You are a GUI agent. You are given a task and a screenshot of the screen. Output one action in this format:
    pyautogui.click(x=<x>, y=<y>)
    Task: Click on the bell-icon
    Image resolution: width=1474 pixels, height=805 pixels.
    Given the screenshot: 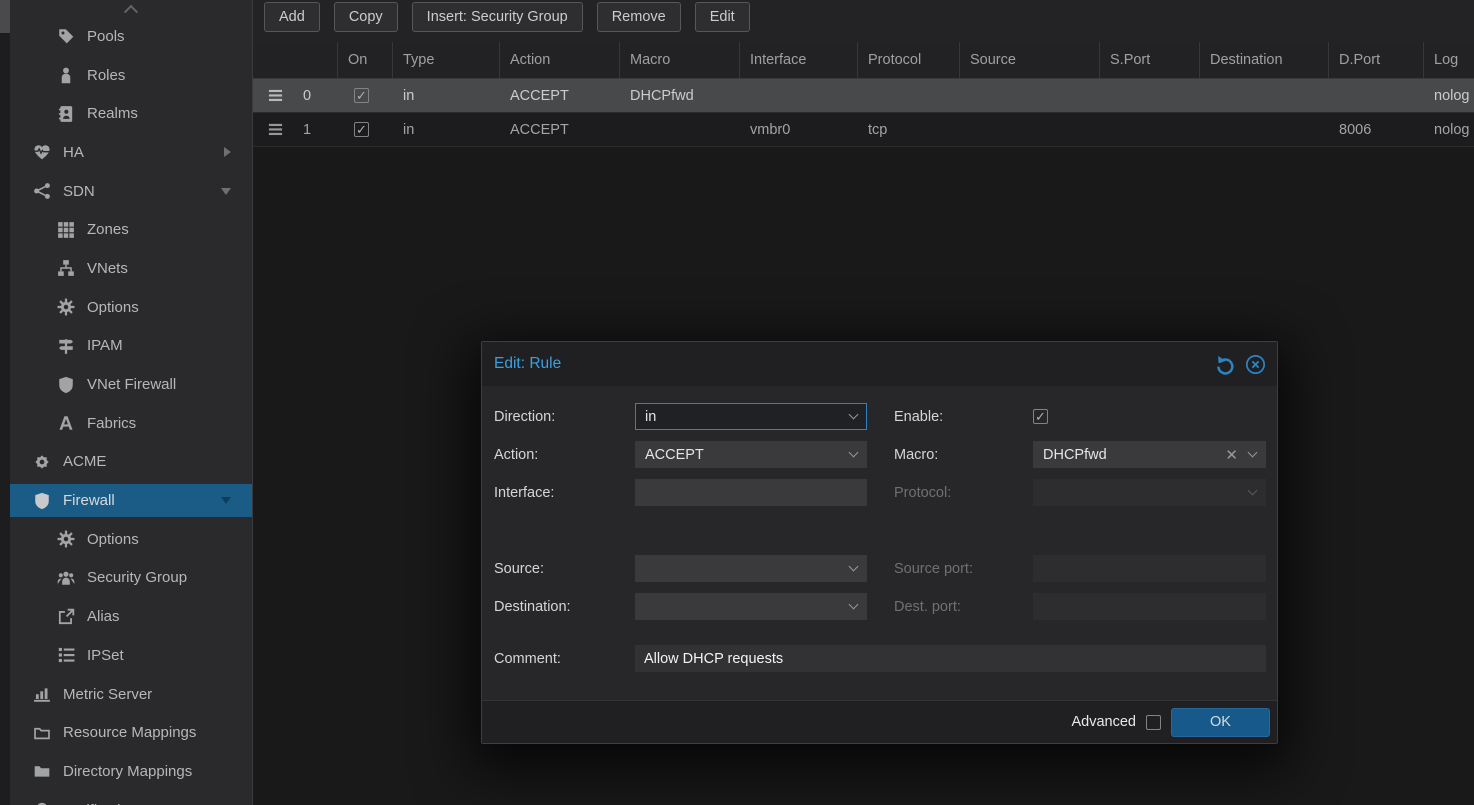 What is the action you would take?
    pyautogui.click(x=42, y=803)
    